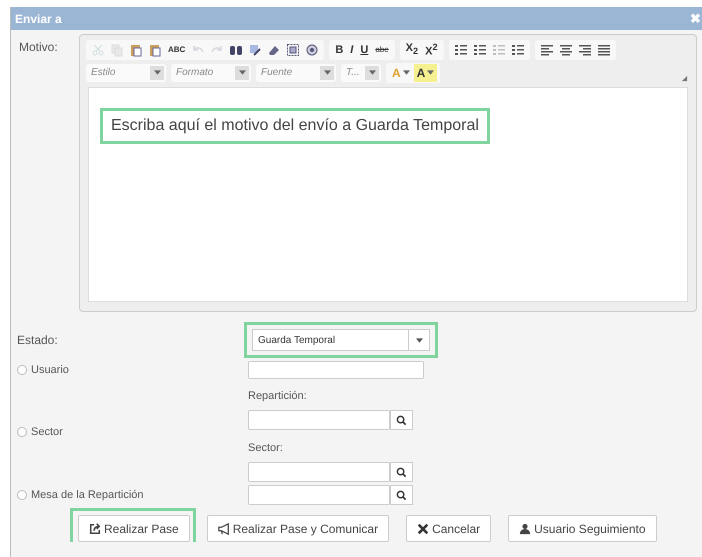 Image resolution: width=702 pixels, height=557 pixels. I want to click on format-button: abe, so click(382, 49).